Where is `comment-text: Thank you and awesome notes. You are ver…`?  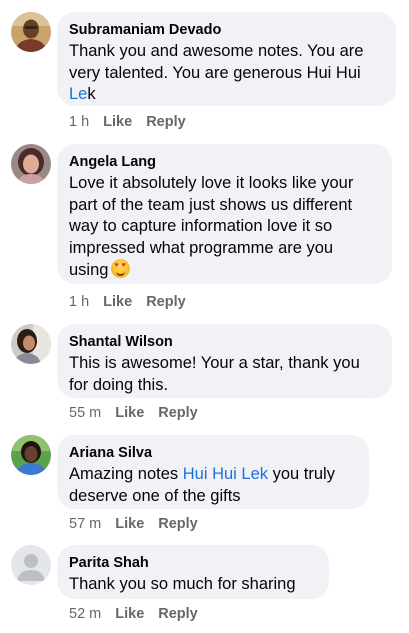
comment-text: Thank you and awesome notes. You are ver… is located at coordinates (216, 72).